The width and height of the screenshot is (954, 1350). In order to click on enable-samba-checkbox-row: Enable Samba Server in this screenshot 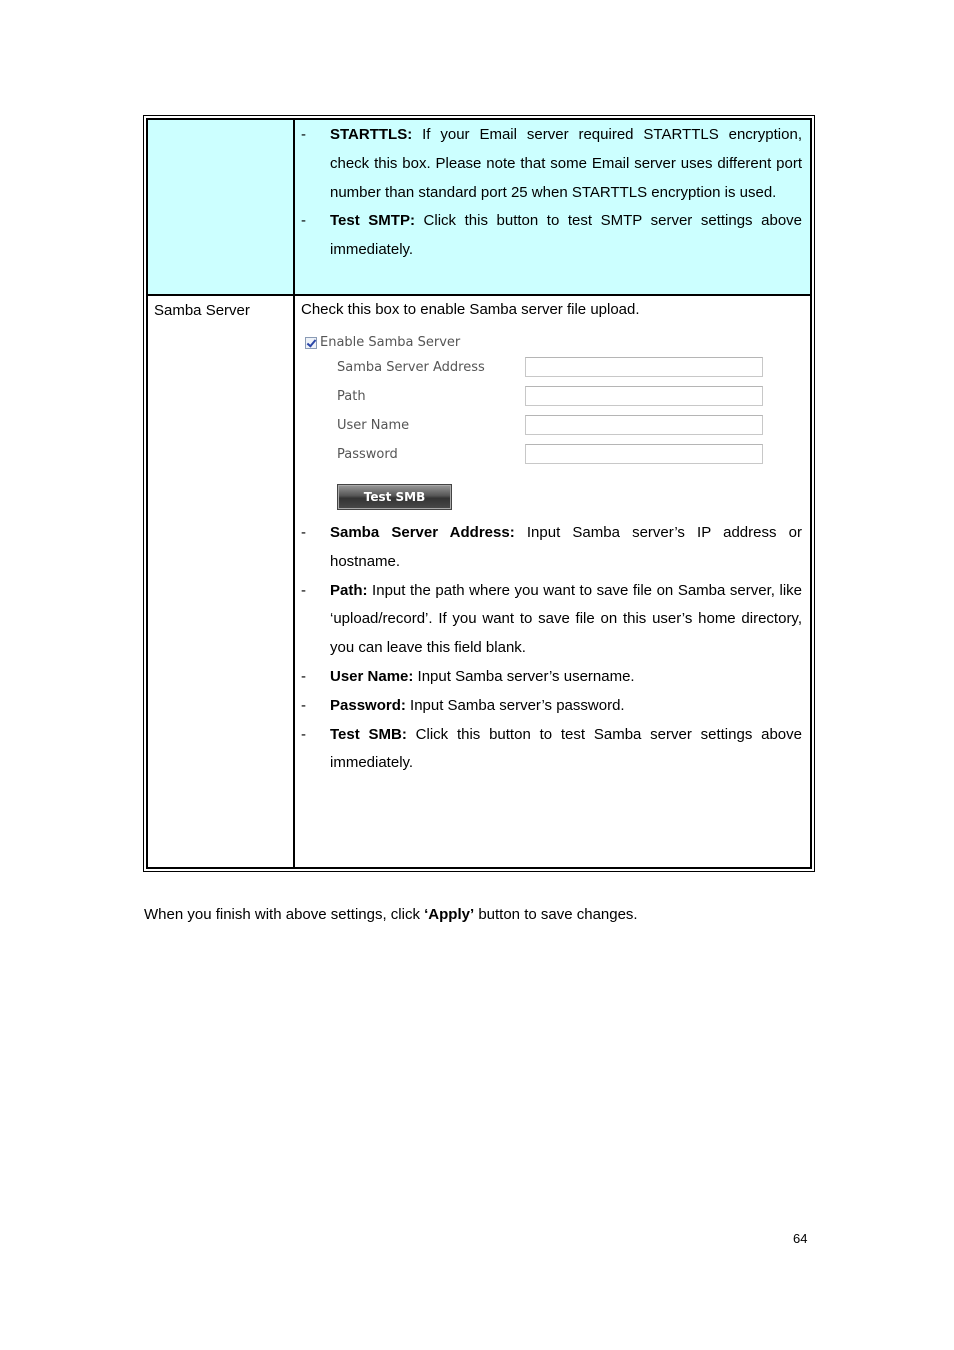, I will do `click(382, 342)`.